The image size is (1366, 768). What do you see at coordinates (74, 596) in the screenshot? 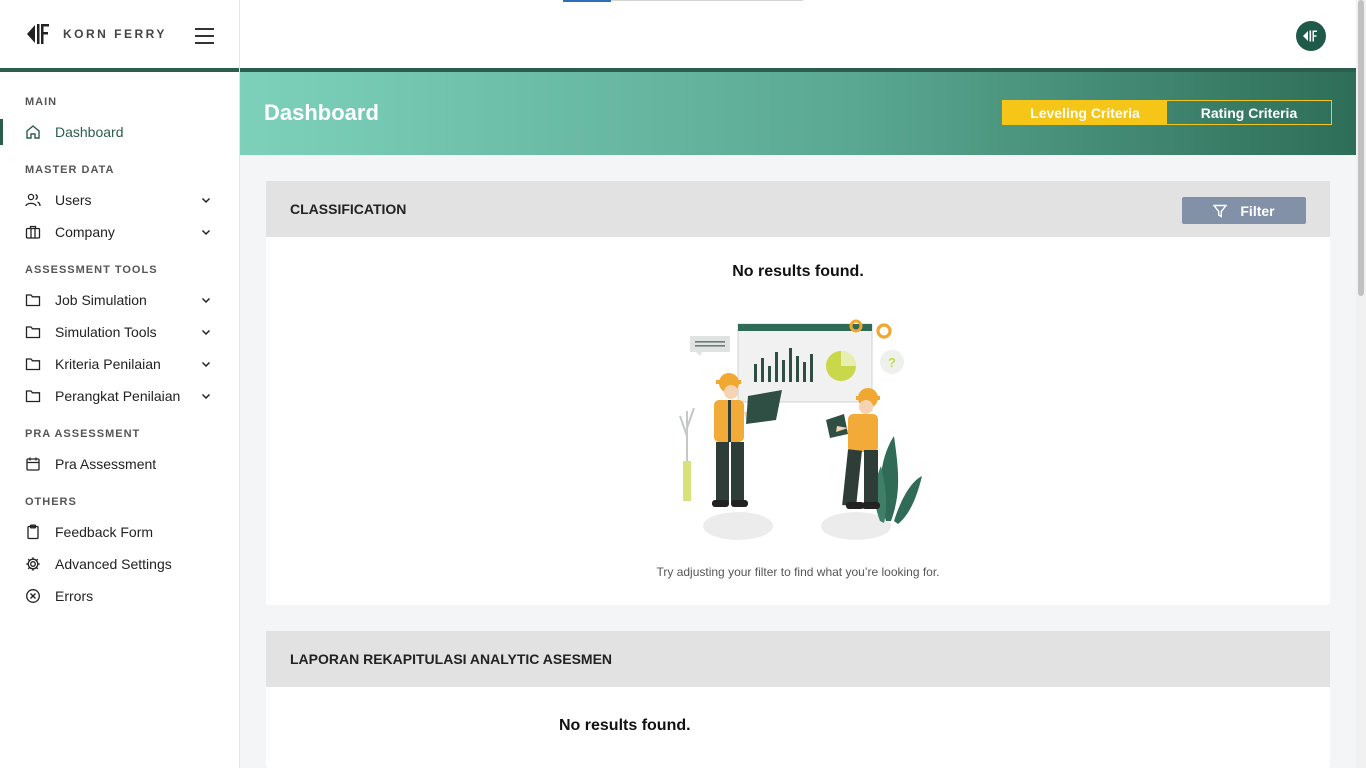
I see `sidebar-item-label: Errors` at bounding box center [74, 596].